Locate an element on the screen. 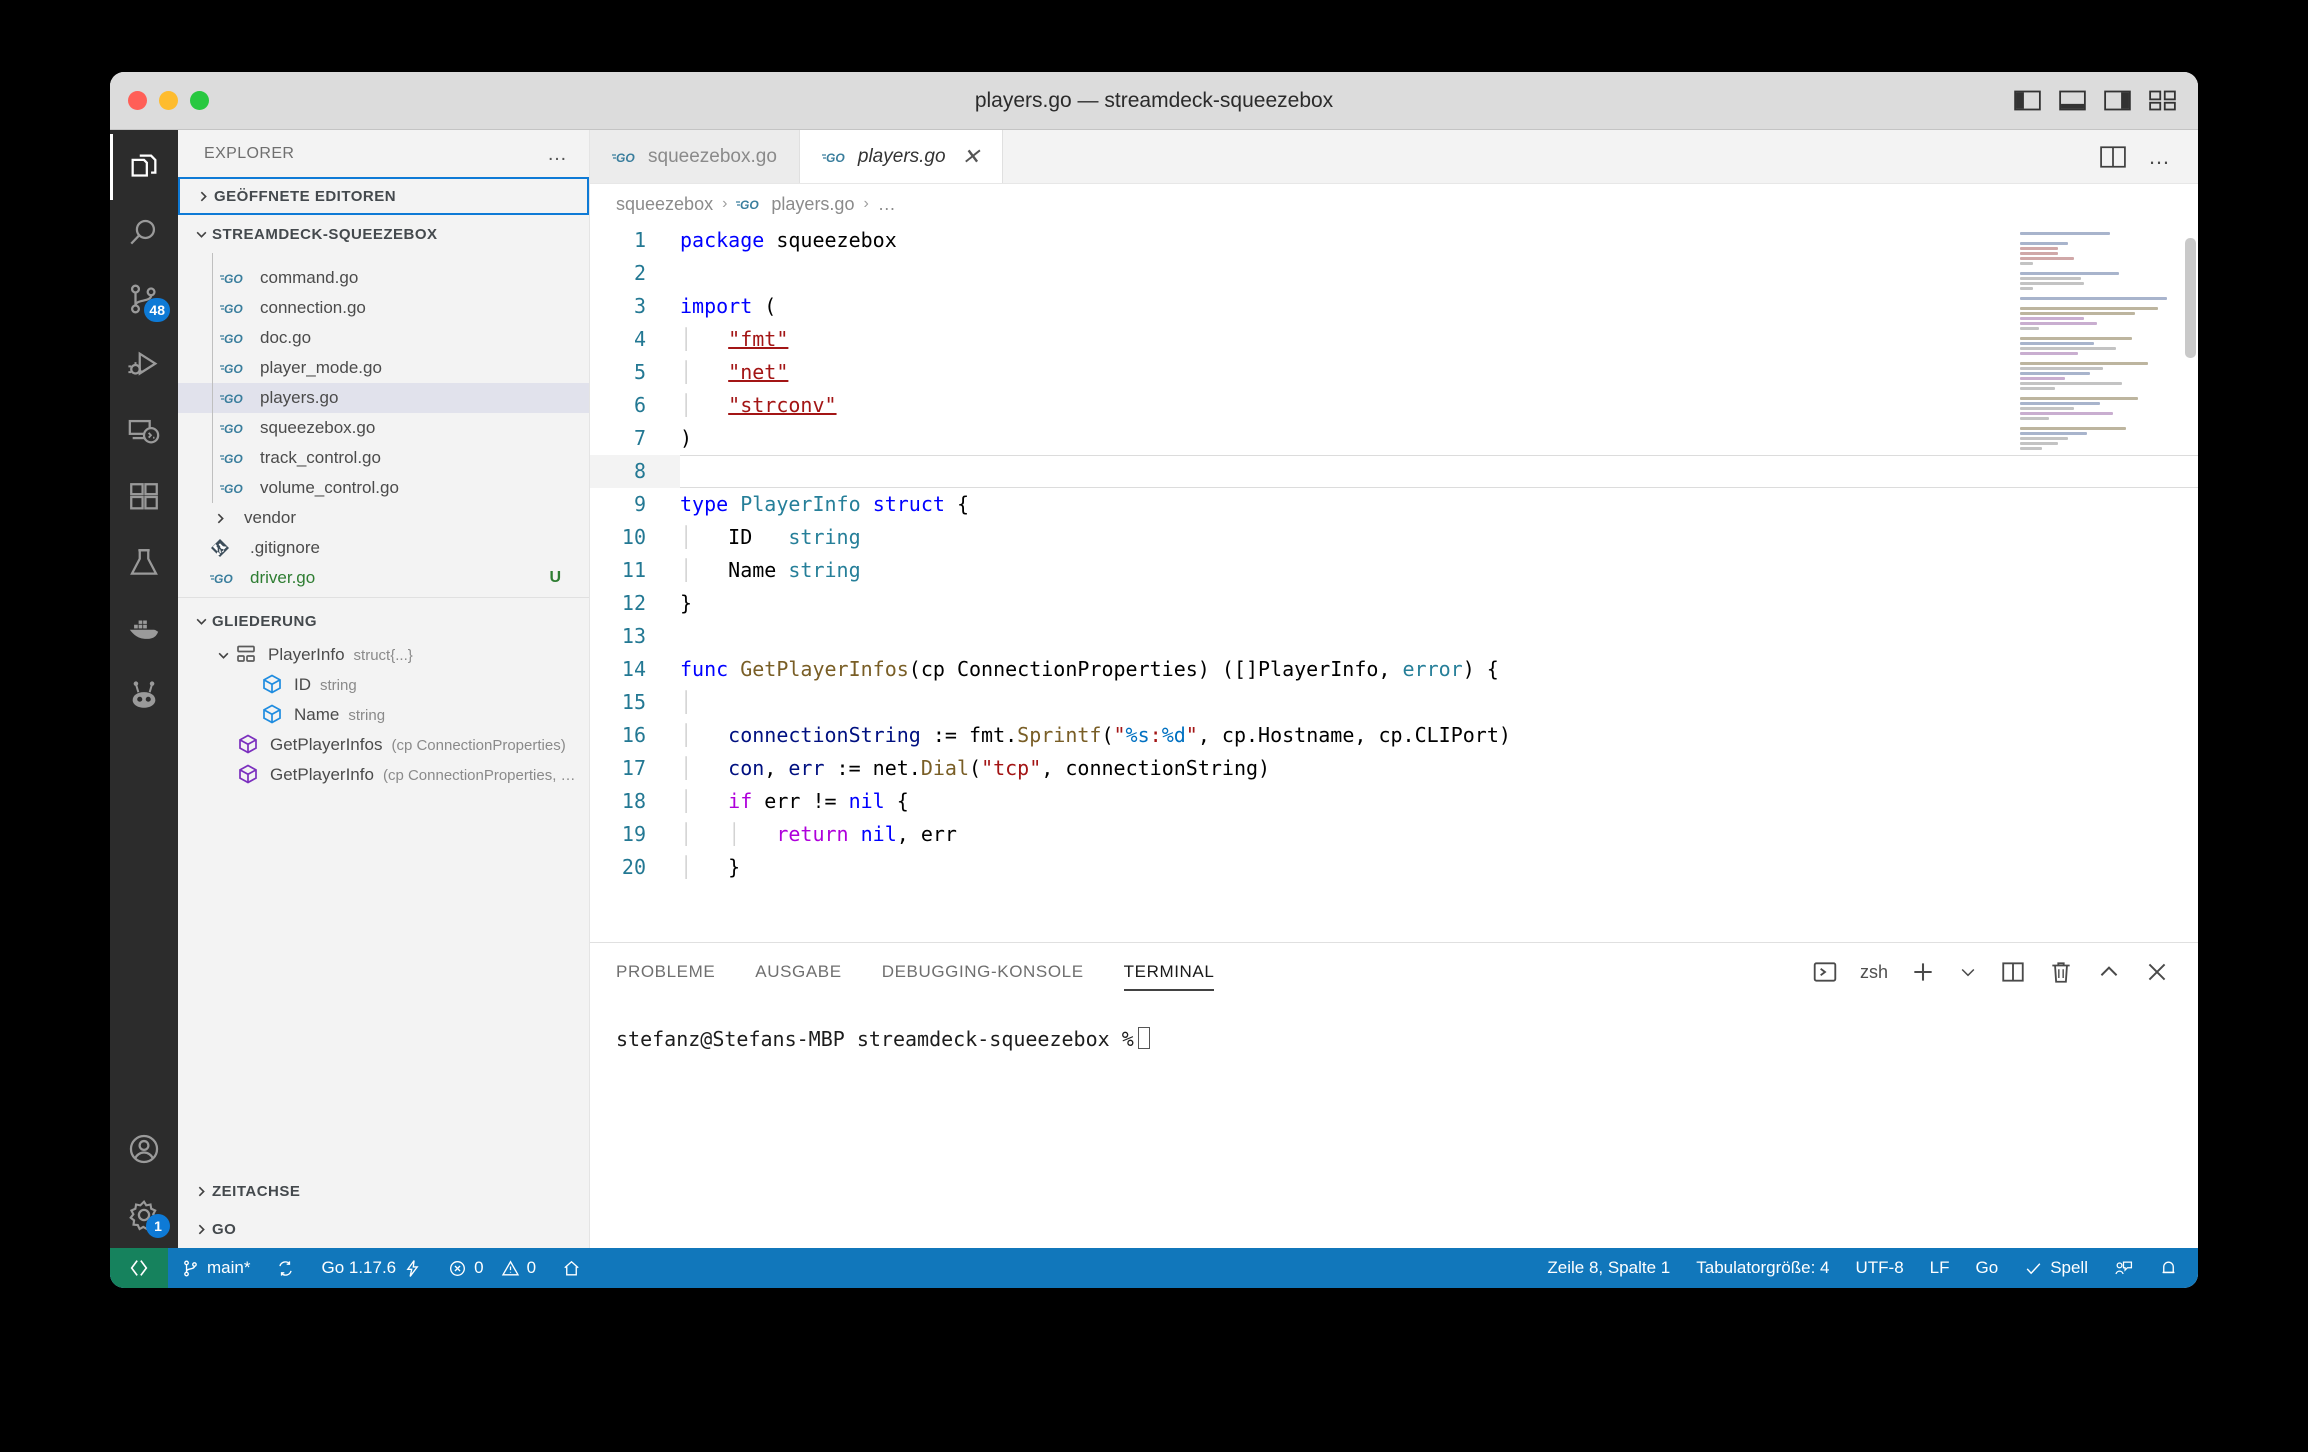  trash-icon is located at coordinates (2061, 972).